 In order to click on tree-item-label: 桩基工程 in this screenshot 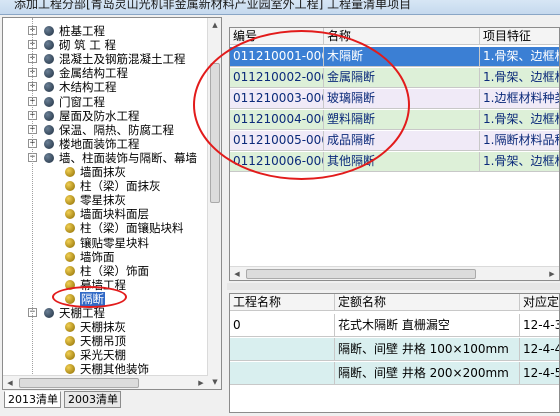, I will do `click(82, 31)`.